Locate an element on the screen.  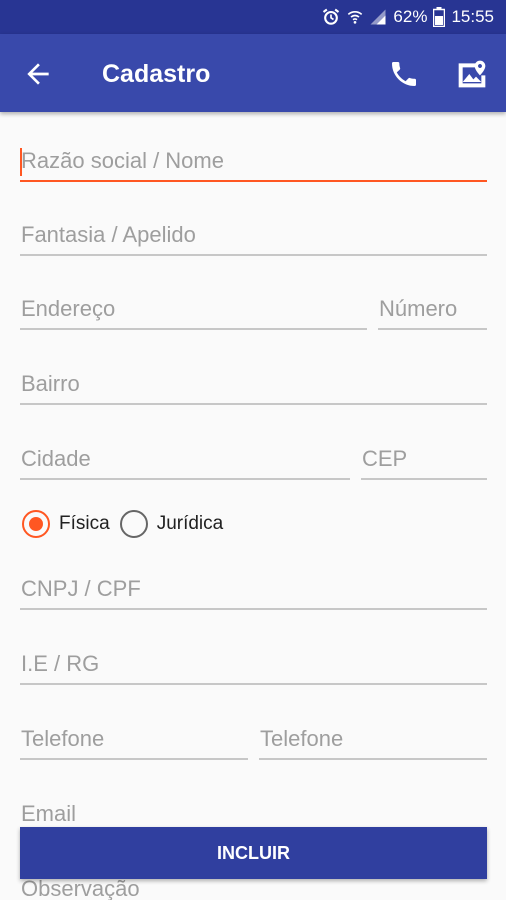
bairro-input is located at coordinates (253, 384).